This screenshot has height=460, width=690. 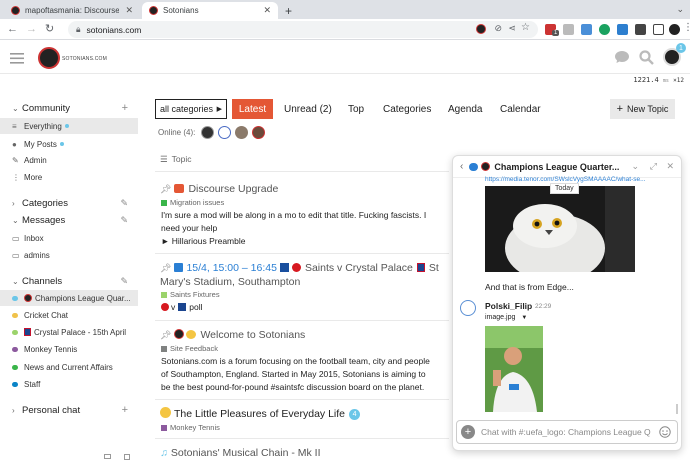 What do you see at coordinates (69, 367) in the screenshot?
I see `sidebar-channel-news: News and Current Affairs` at bounding box center [69, 367].